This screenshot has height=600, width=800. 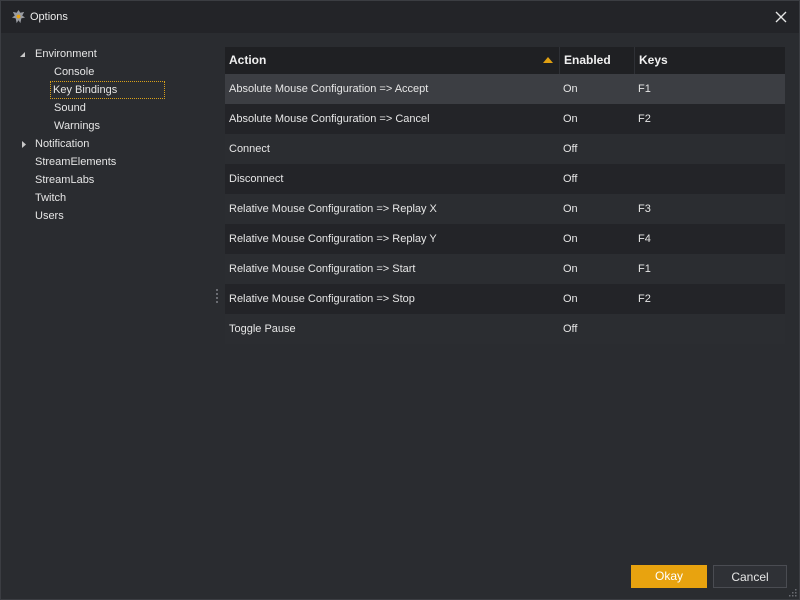 I want to click on column-header-keys: Keys, so click(x=709, y=60).